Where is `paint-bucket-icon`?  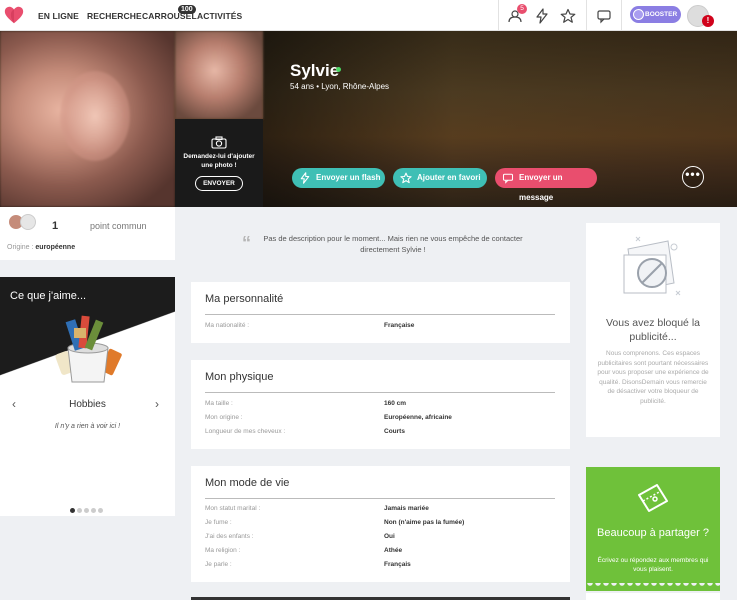 paint-bucket-icon is located at coordinates (88, 349).